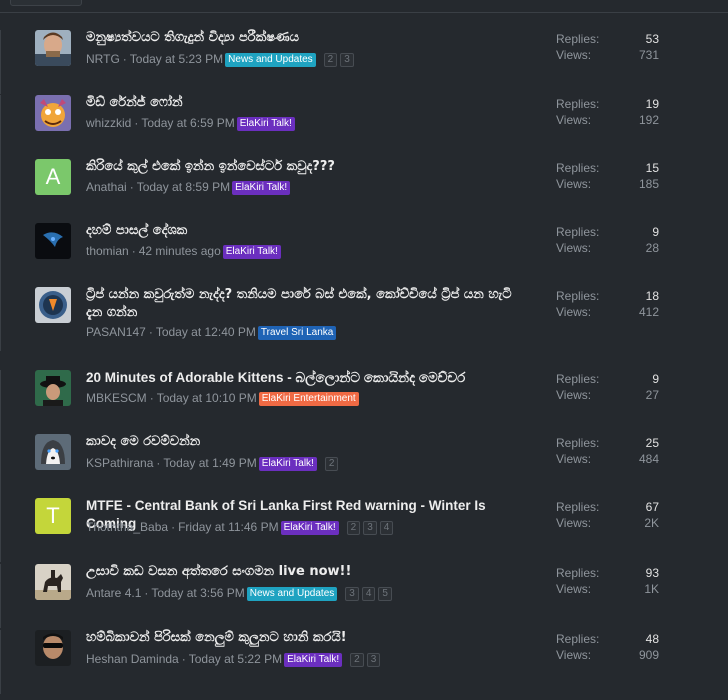 The image size is (728, 700). What do you see at coordinates (116, 332) in the screenshot?
I see `author-link: PASAN147` at bounding box center [116, 332].